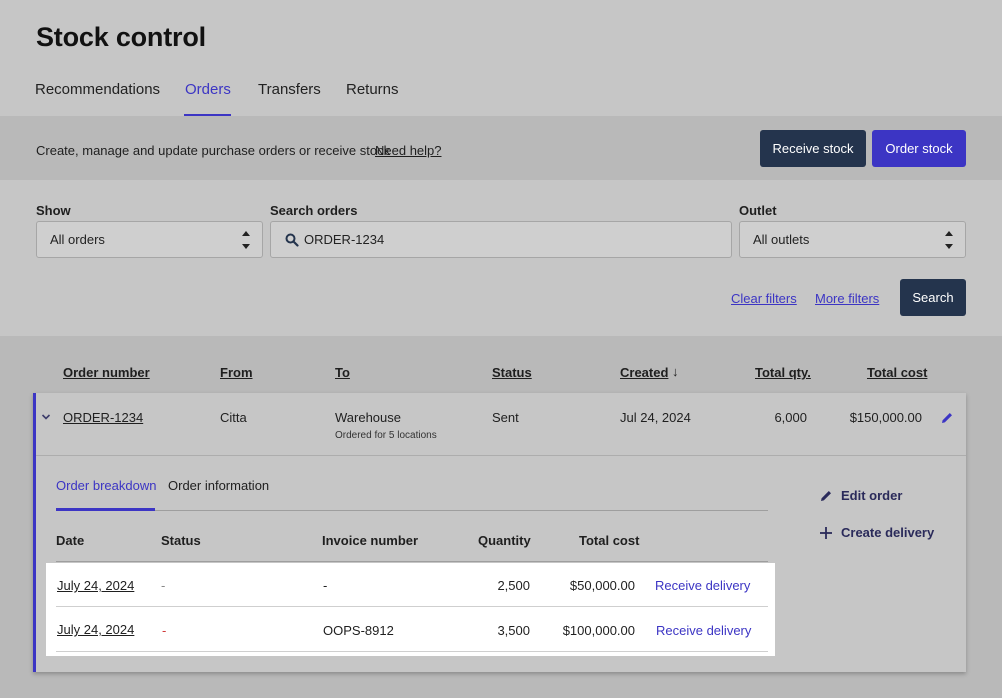 Image resolution: width=1002 pixels, height=698 pixels. I want to click on deliveries-table, so click(410, 609).